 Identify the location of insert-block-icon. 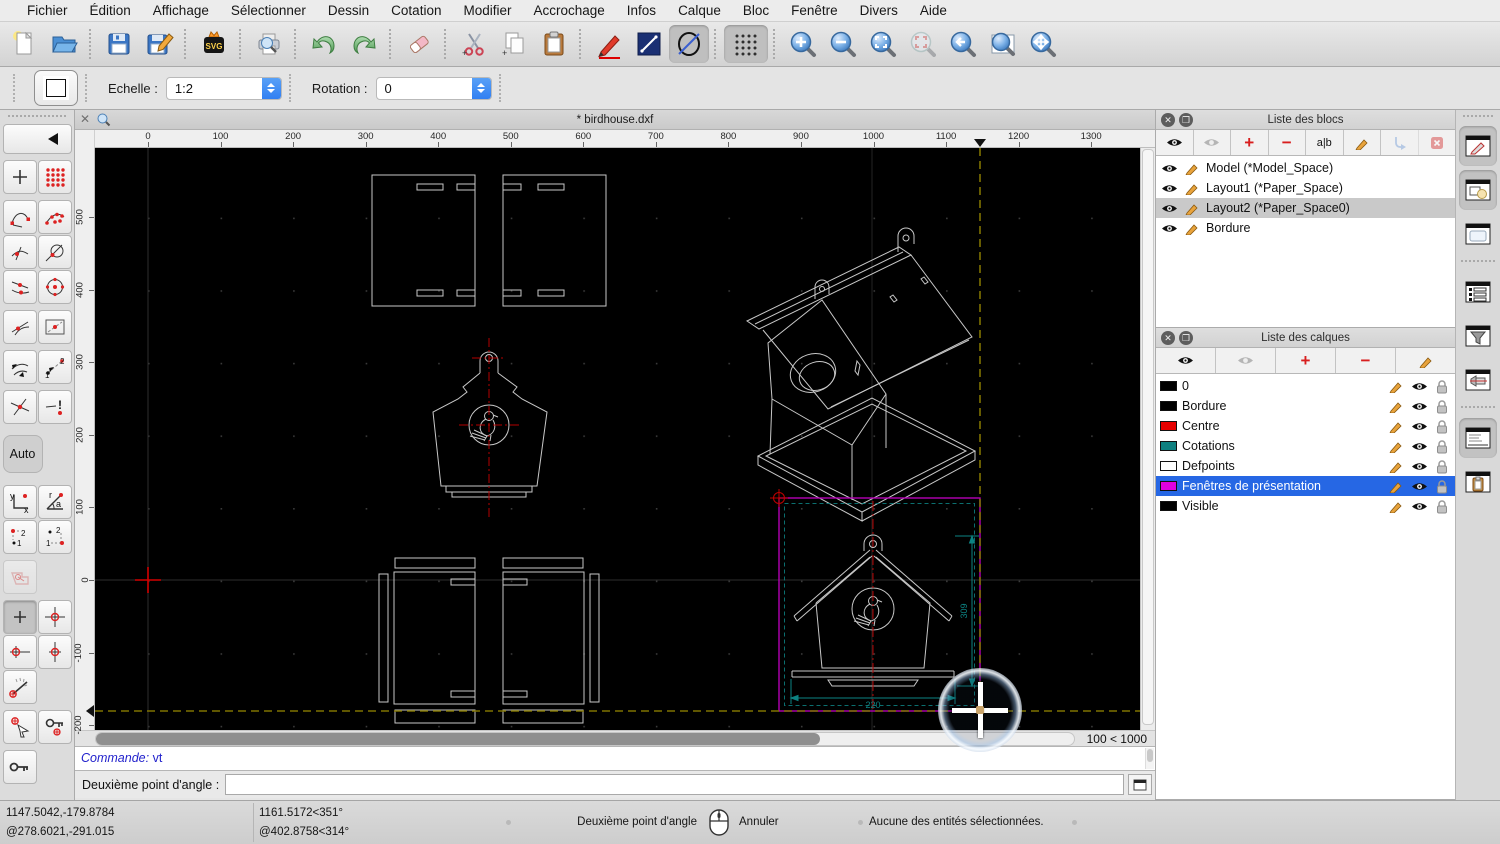
(1400, 142).